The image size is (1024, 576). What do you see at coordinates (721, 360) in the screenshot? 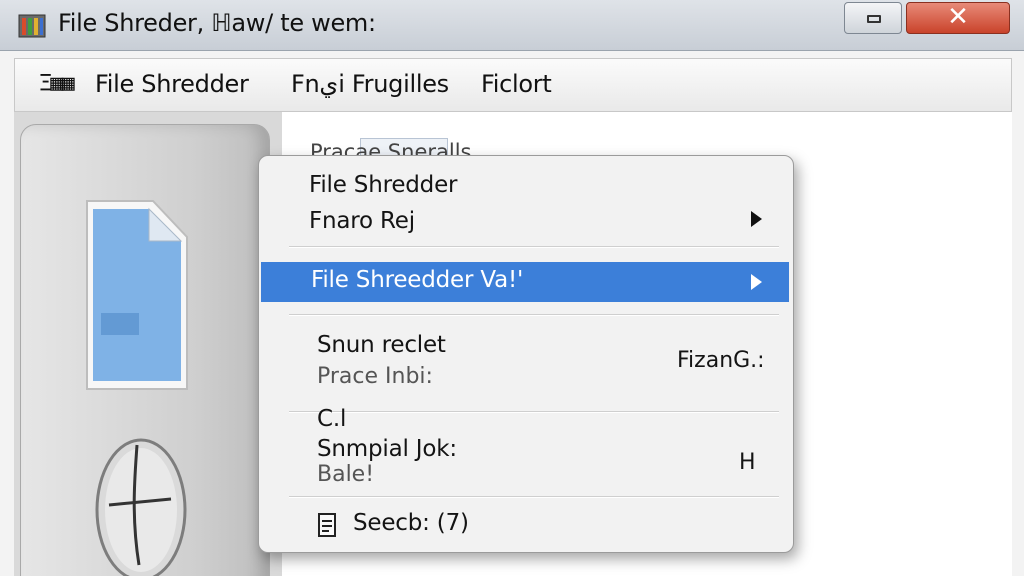
I see `menu-item-shortcut: FizanG.:` at bounding box center [721, 360].